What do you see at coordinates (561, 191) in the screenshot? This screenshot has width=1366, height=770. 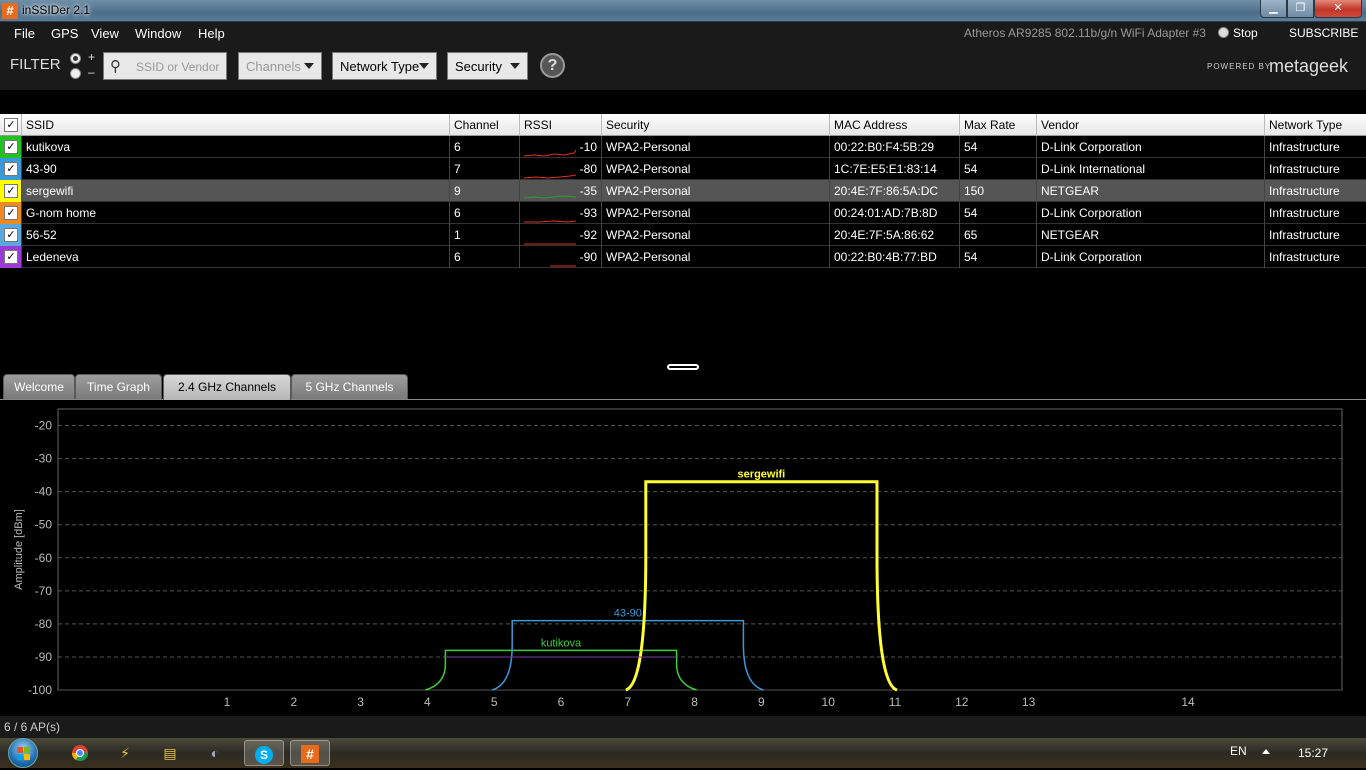 I see `cell-rssi: -35` at bounding box center [561, 191].